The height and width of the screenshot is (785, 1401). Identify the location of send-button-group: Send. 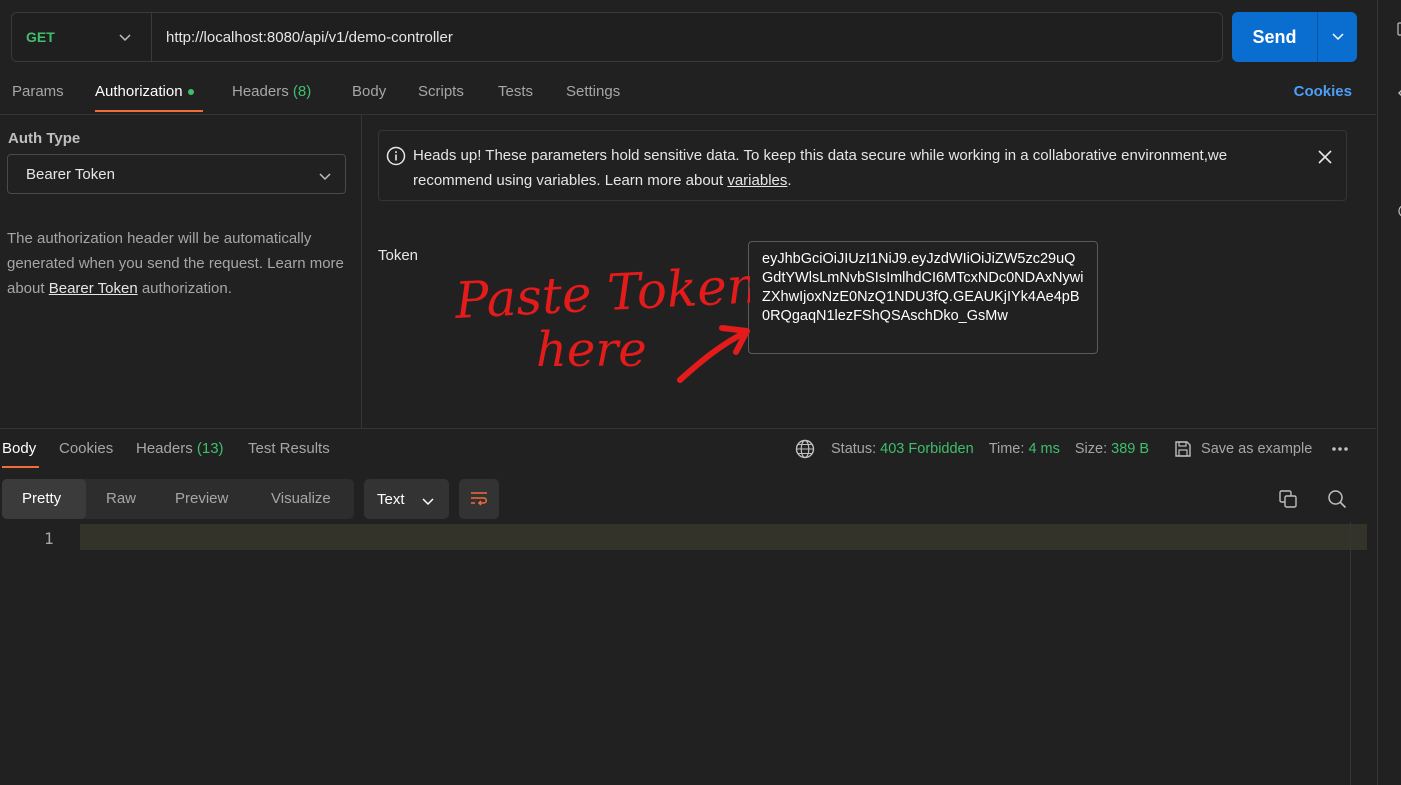
(1294, 37).